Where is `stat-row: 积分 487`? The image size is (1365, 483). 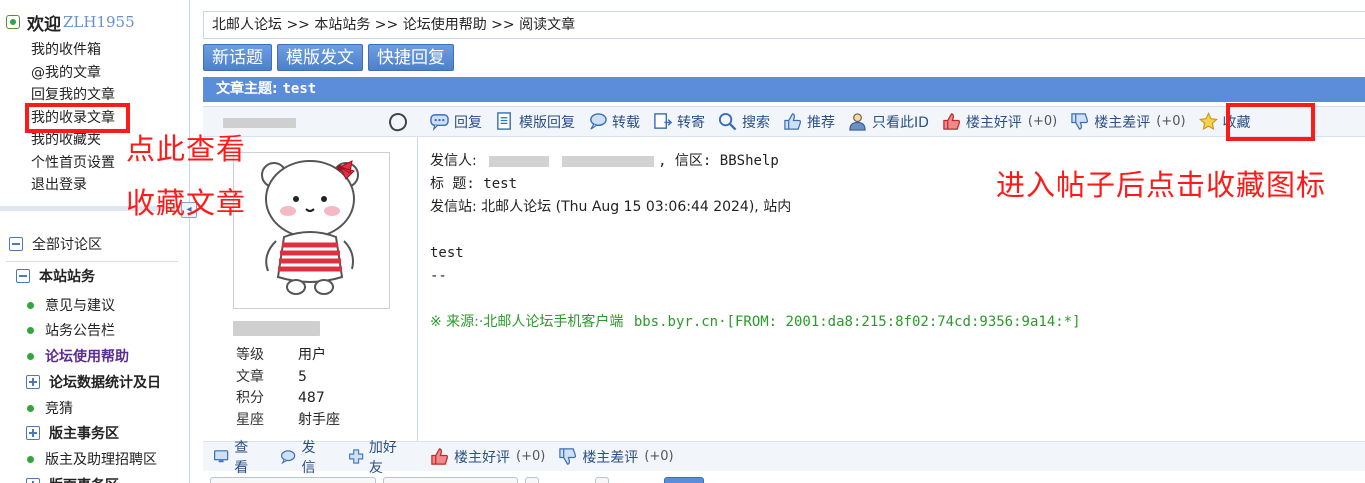
stat-row: 积分 487 is located at coordinates (288, 399).